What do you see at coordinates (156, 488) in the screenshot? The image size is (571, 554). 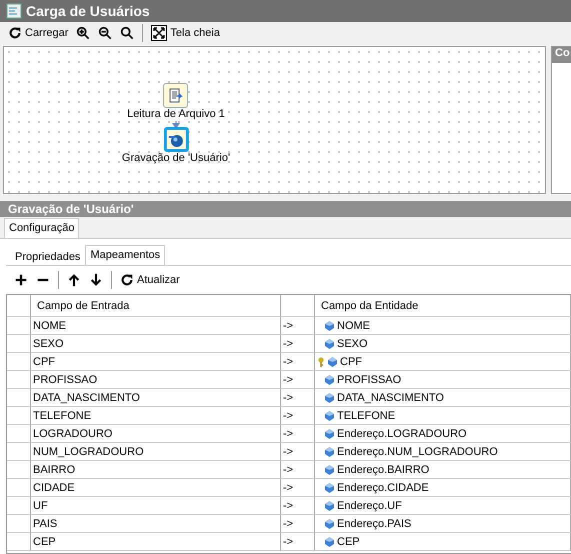 I see `table-cell: CIDADE` at bounding box center [156, 488].